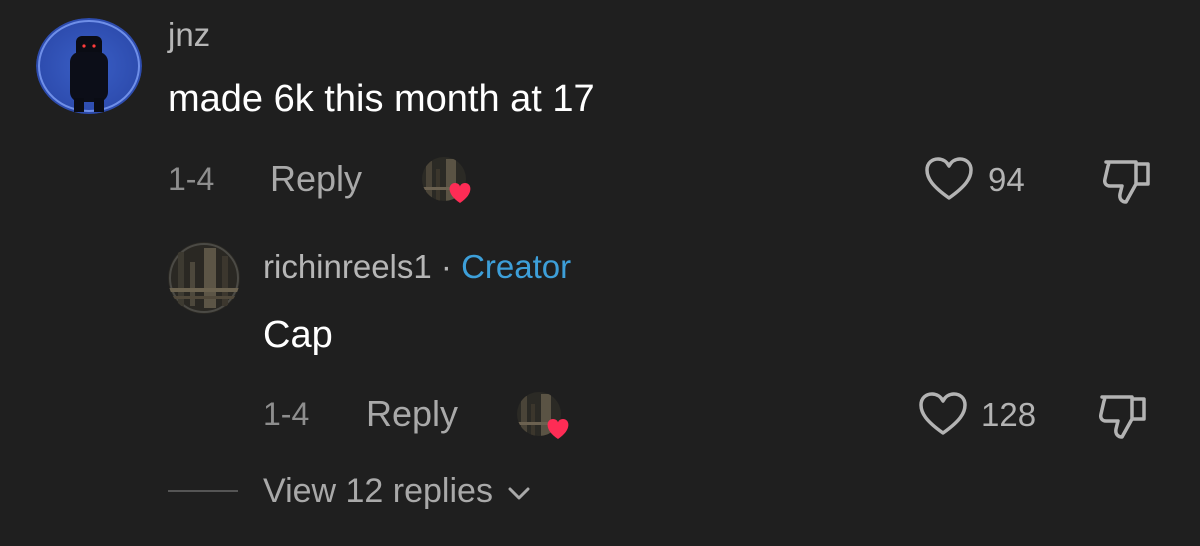 The height and width of the screenshot is (546, 1200). Describe the element at coordinates (203, 491) in the screenshot. I see `thread-divider` at that location.